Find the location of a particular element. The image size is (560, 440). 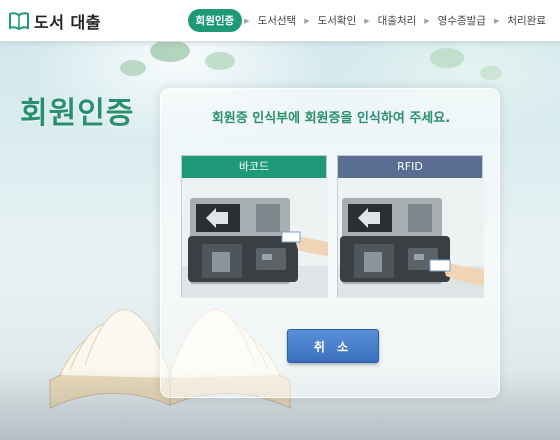

app-logo: 도서 대출 is located at coordinates (54, 21).